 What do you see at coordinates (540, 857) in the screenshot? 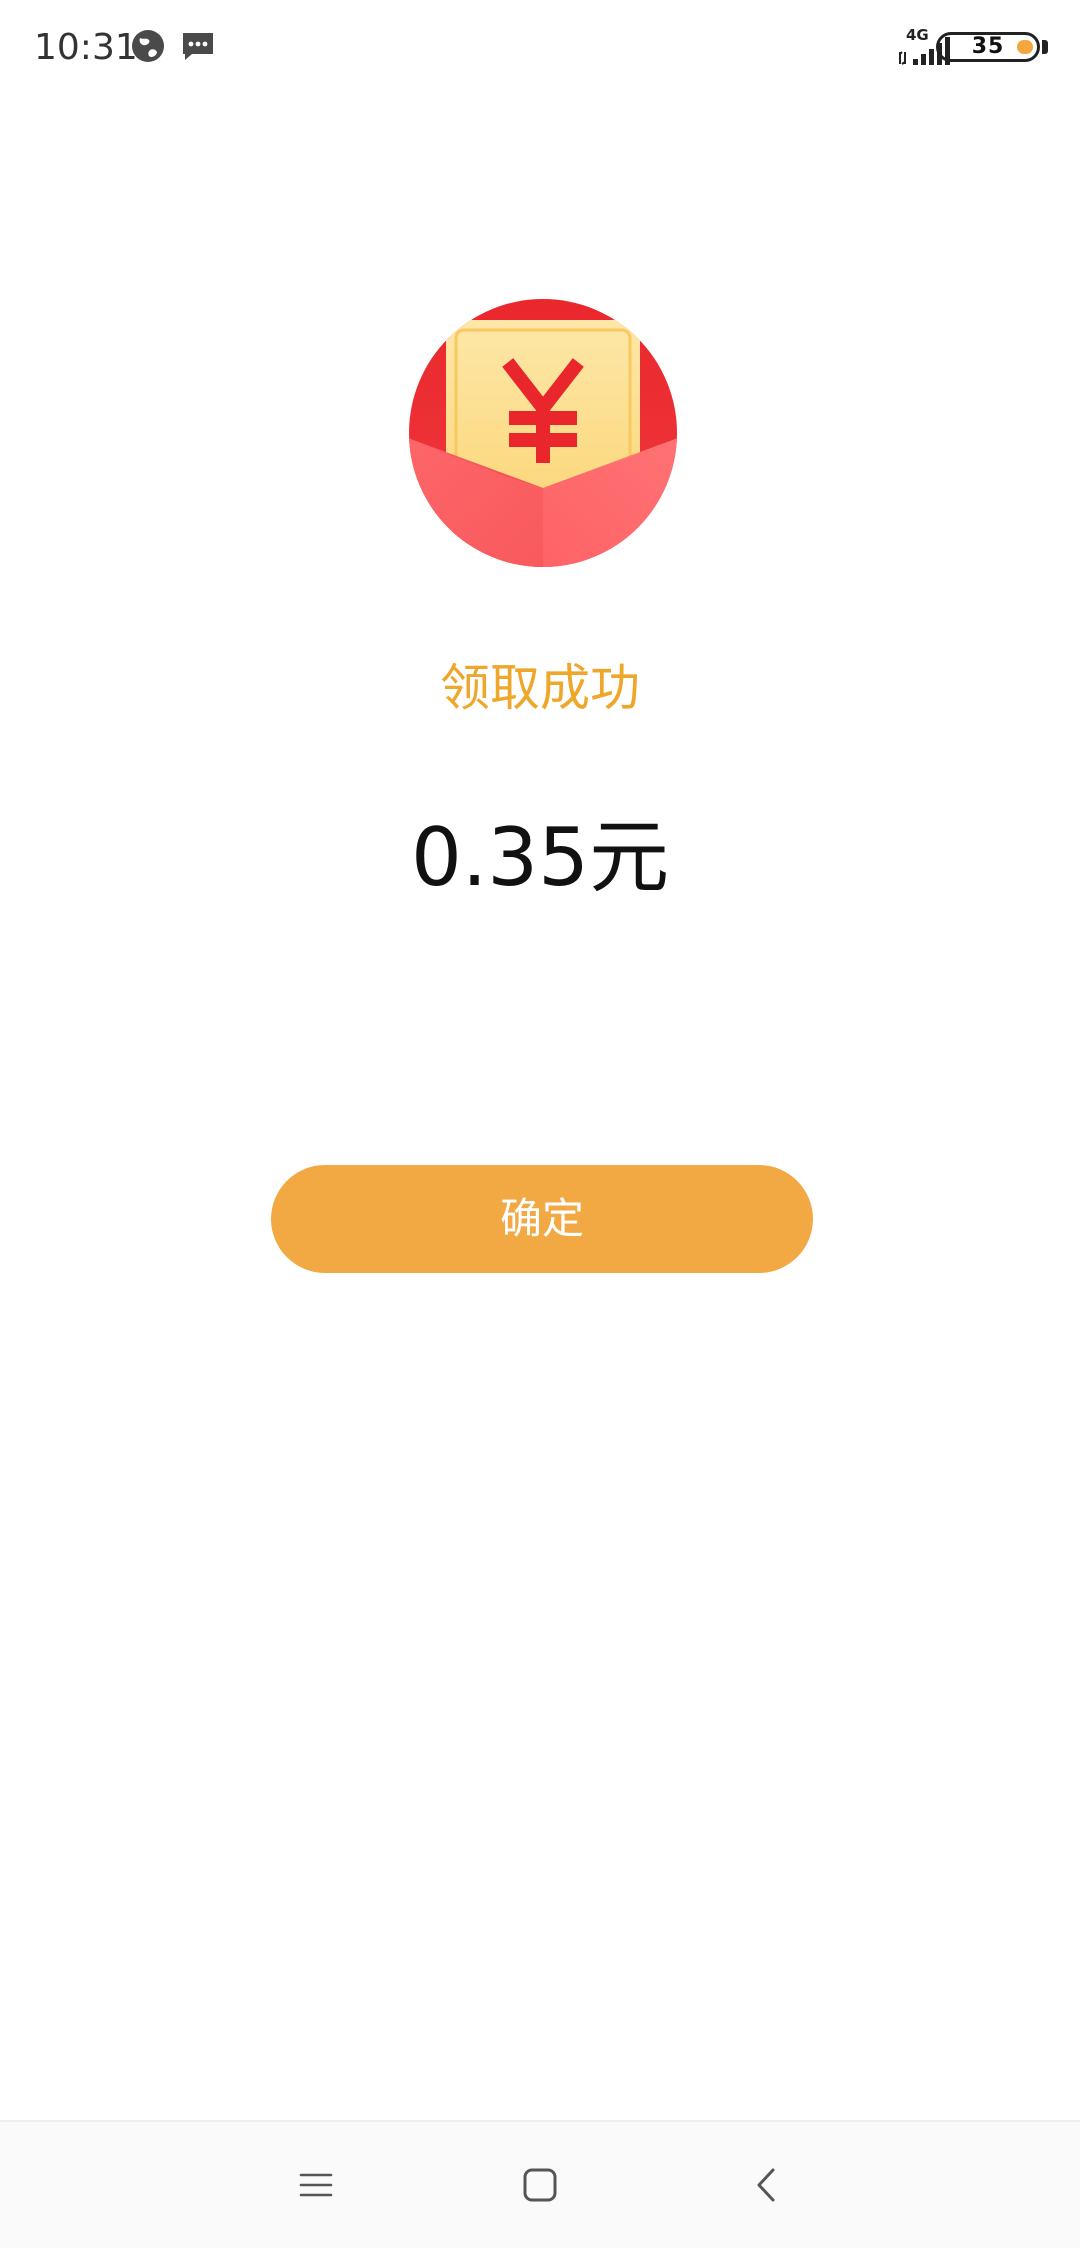
I see `reward-amount: 0.35元` at bounding box center [540, 857].